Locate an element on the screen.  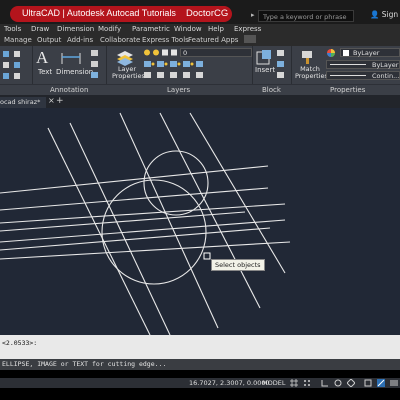
bottom-margin is located at coordinates (200, 394).